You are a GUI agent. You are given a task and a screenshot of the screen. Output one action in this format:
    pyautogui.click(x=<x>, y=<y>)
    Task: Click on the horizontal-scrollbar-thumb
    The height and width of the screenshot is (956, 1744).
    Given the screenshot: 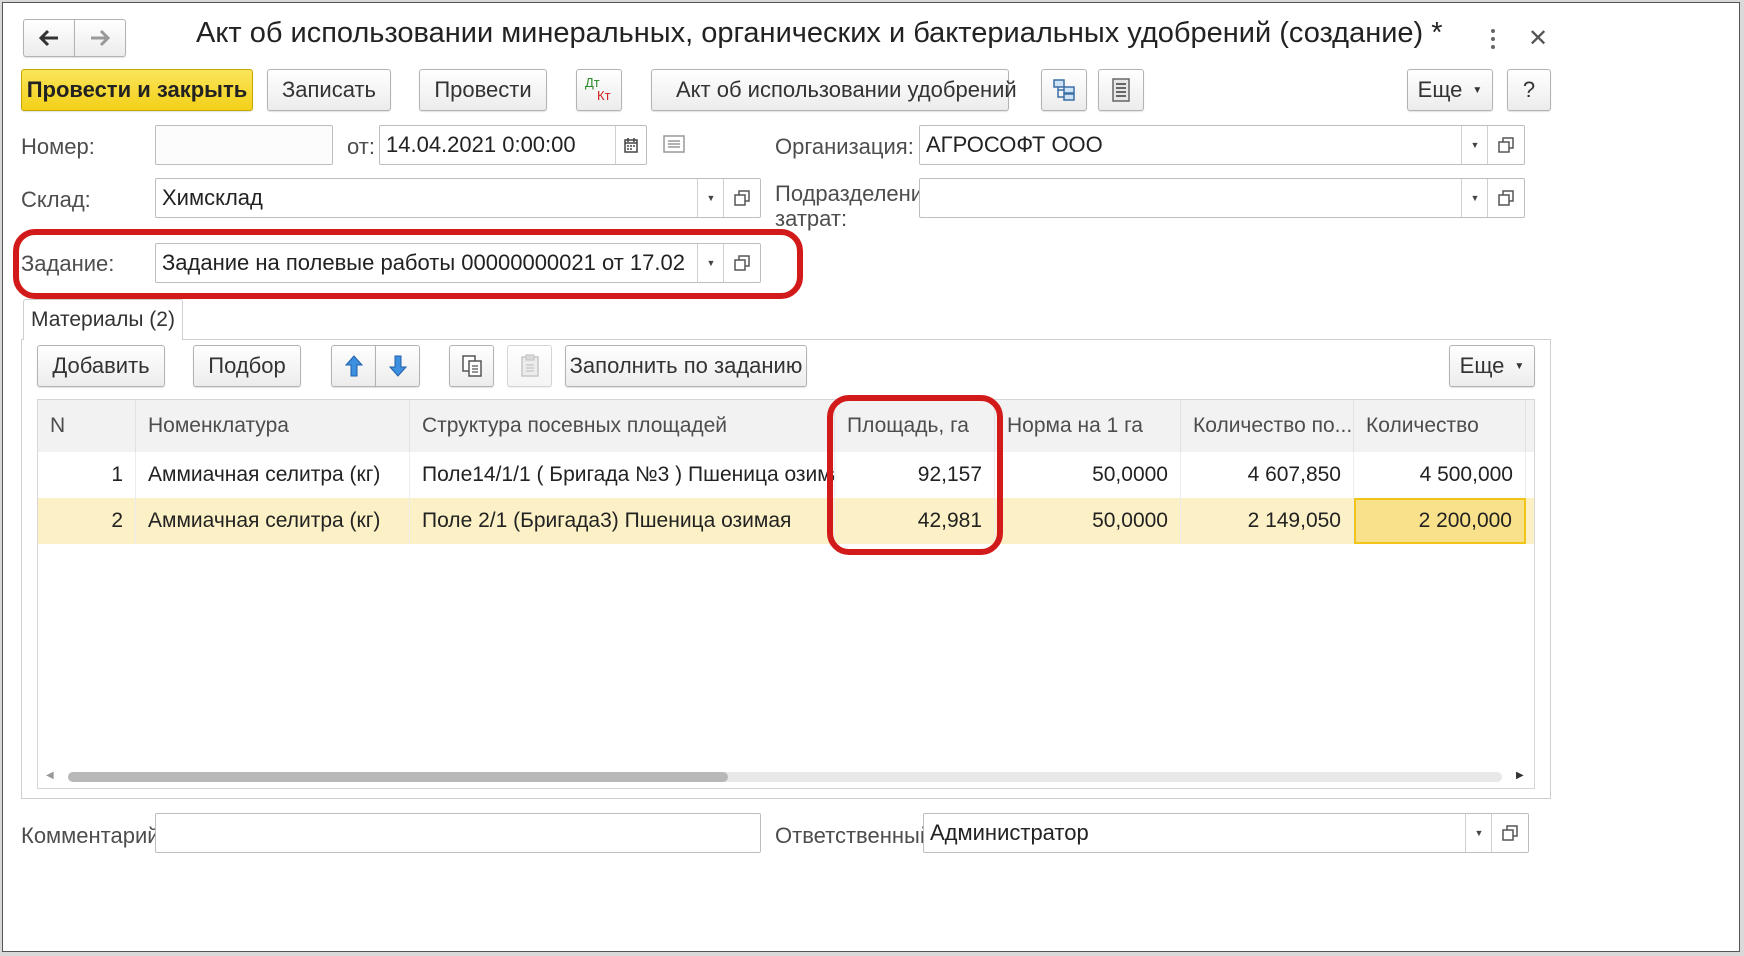 What is the action you would take?
    pyautogui.click(x=398, y=777)
    